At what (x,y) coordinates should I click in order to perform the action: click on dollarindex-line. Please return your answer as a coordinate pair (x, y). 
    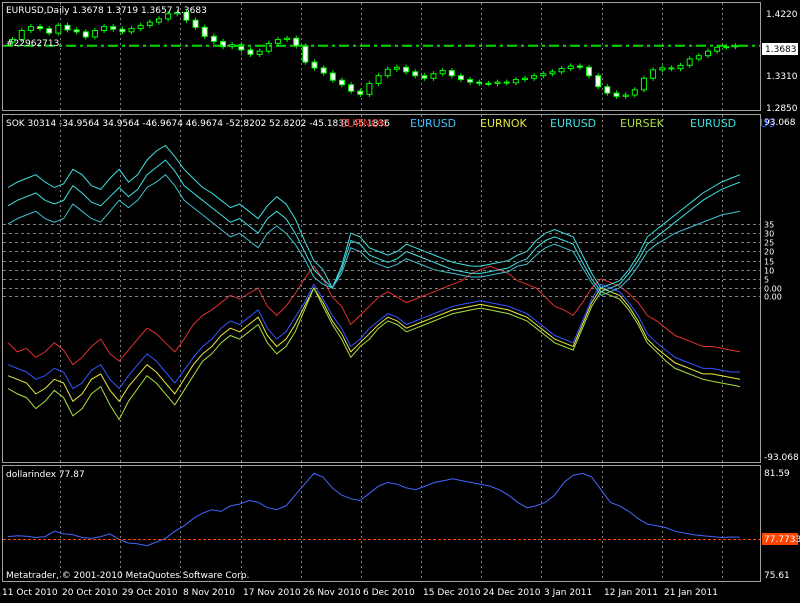
    Looking at the image, I should click on (374, 509).